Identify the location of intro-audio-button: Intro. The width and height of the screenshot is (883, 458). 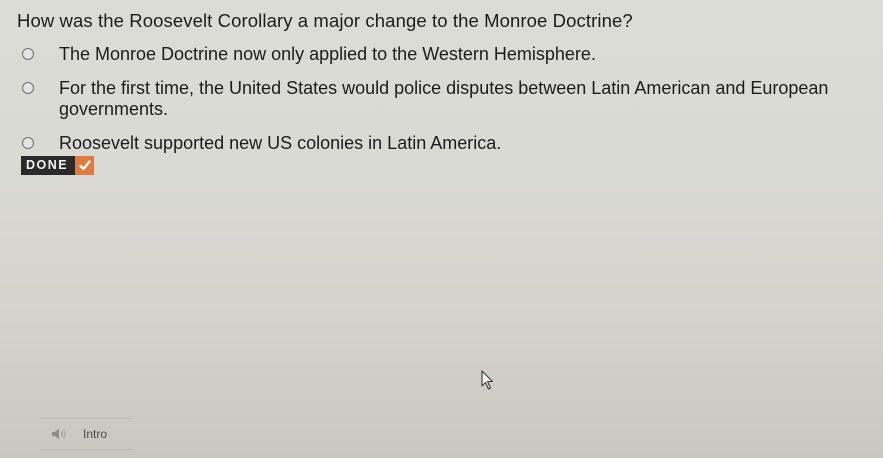
(86, 434).